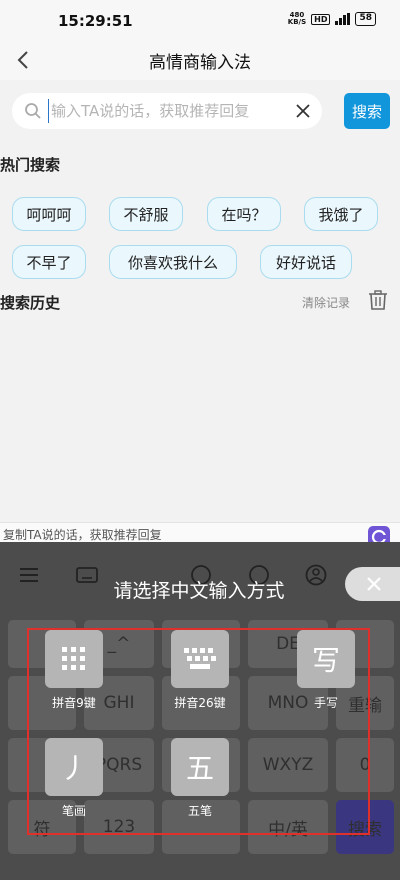 This screenshot has height=880, width=400. I want to click on search-button: 搜索, so click(367, 111).